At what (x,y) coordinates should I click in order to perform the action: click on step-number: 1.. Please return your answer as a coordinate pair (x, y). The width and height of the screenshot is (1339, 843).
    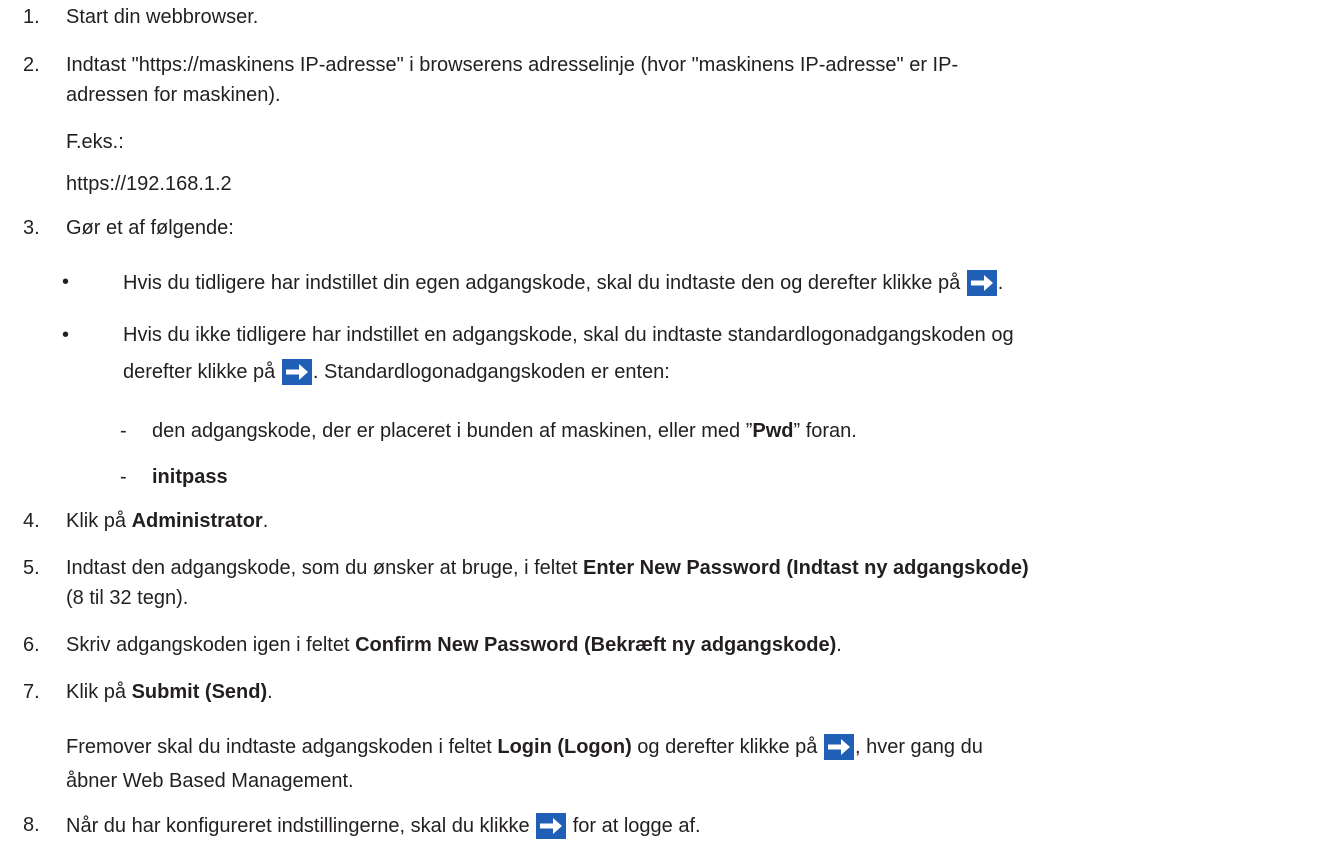
    Looking at the image, I should click on (31, 17).